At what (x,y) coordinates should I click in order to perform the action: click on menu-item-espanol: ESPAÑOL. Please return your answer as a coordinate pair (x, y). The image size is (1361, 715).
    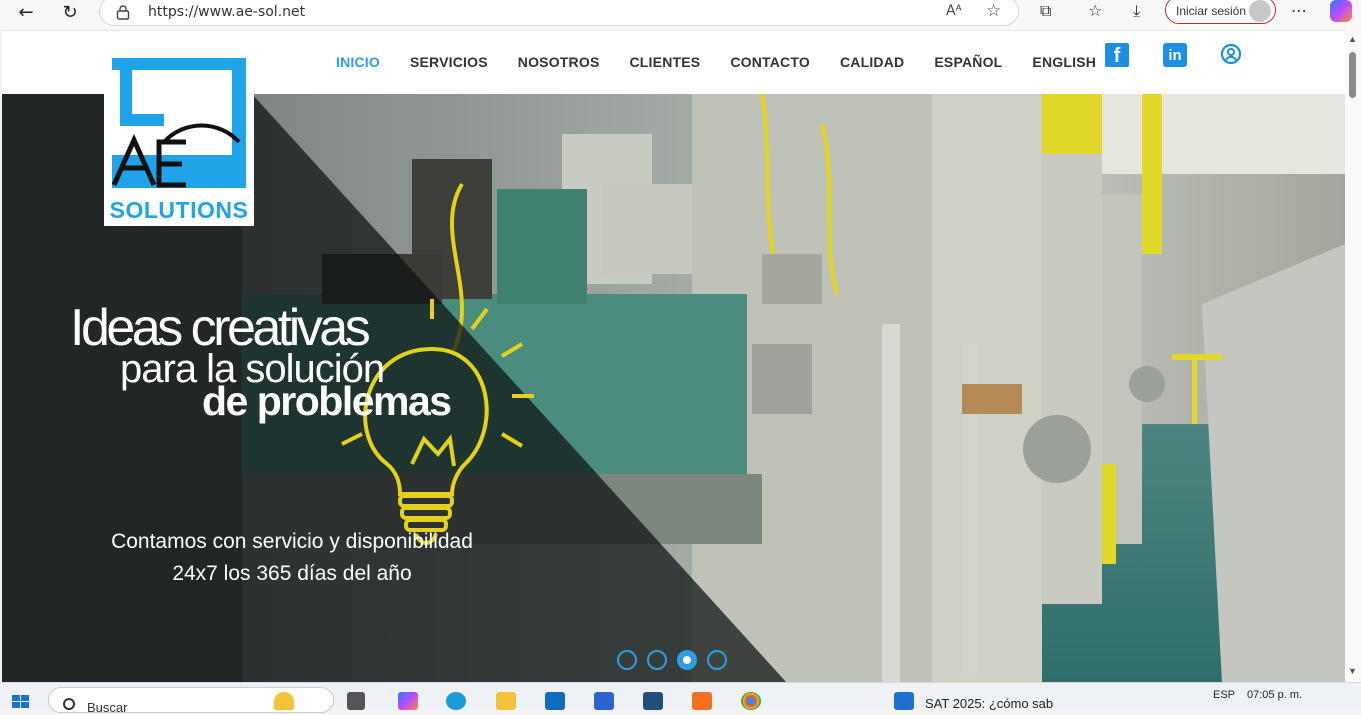
    Looking at the image, I should click on (968, 62).